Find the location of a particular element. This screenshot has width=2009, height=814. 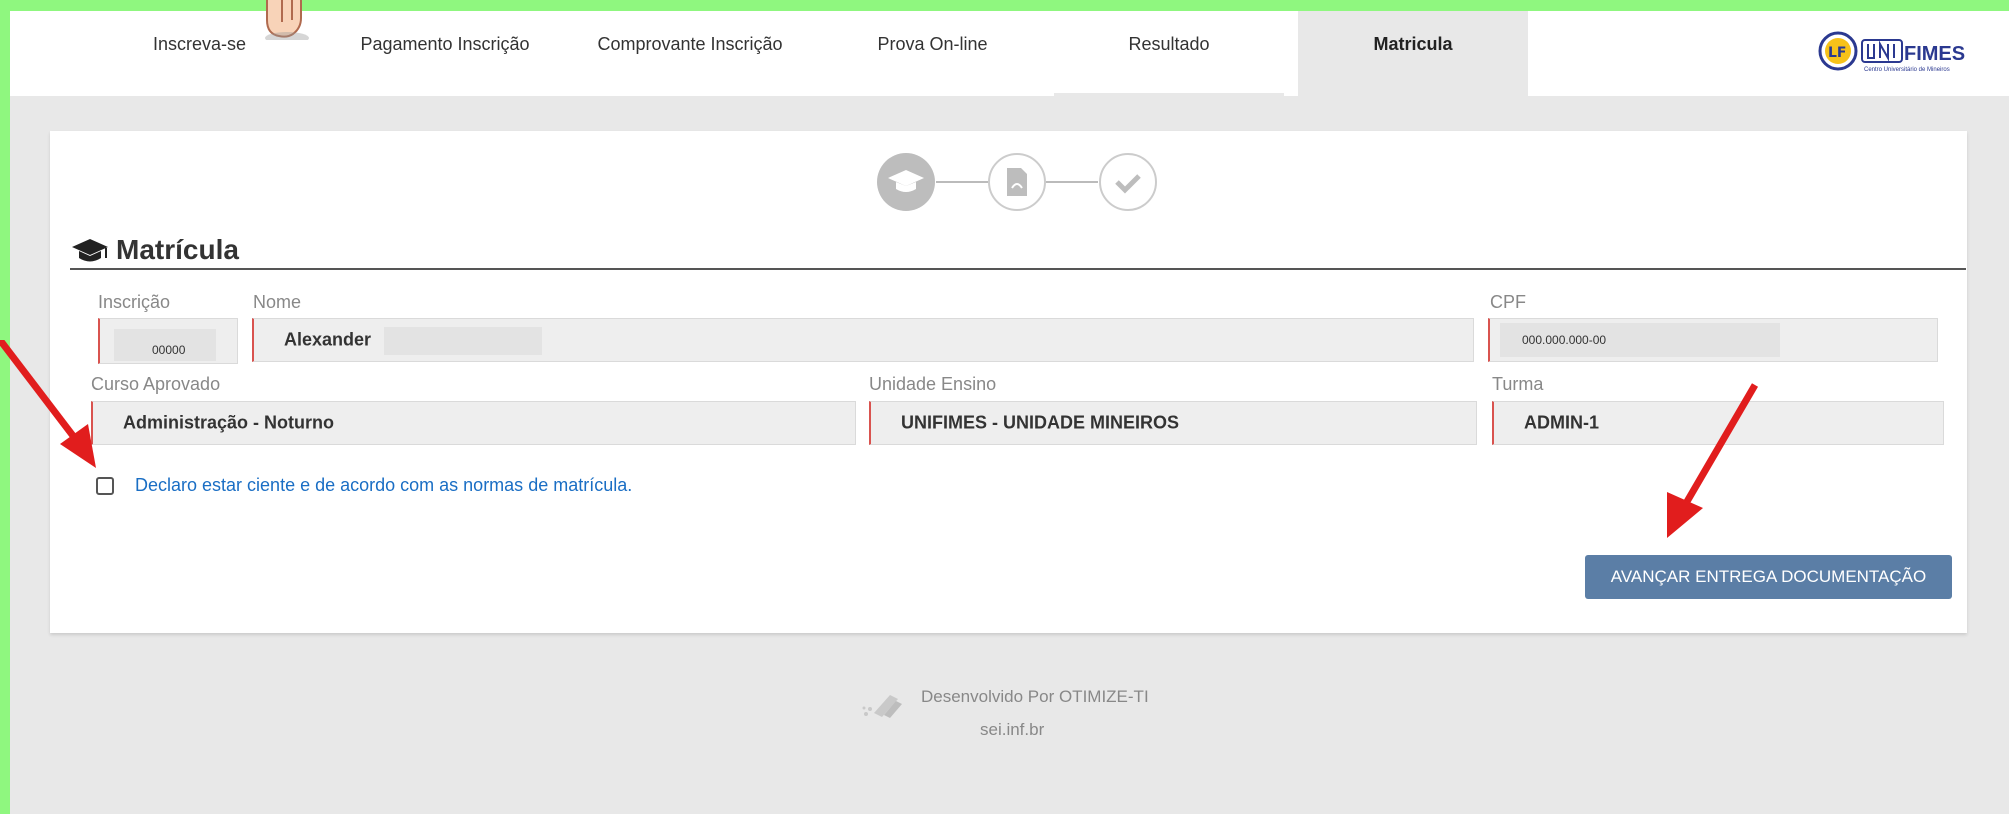

cpf-label: CPF is located at coordinates (1508, 302).